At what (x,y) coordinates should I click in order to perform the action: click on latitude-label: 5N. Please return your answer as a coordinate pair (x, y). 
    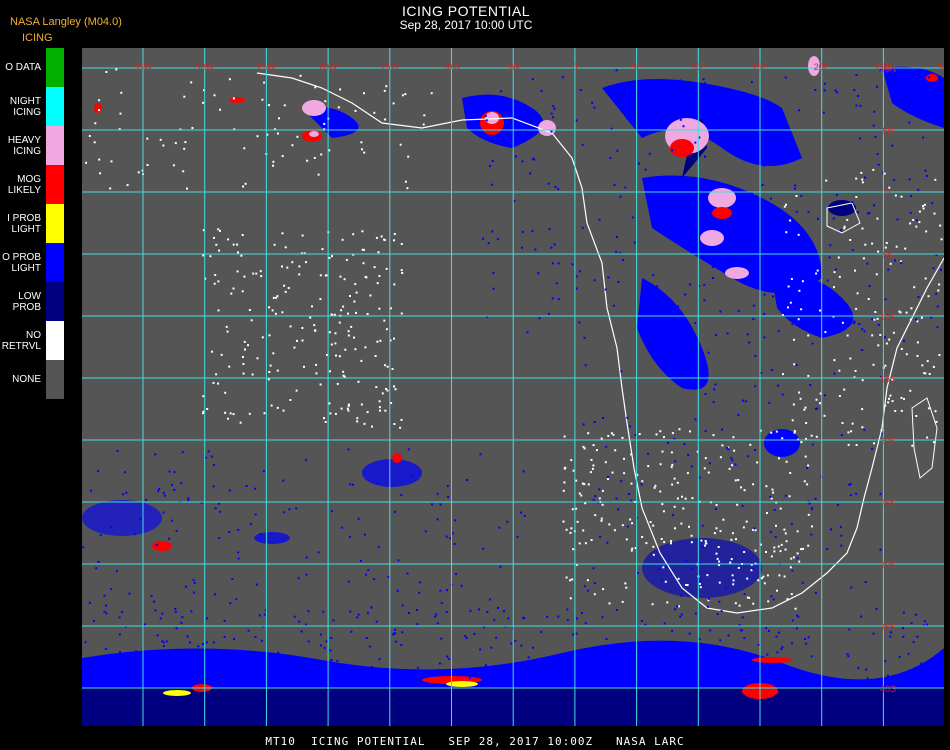
    Looking at the image, I should click on (888, 131).